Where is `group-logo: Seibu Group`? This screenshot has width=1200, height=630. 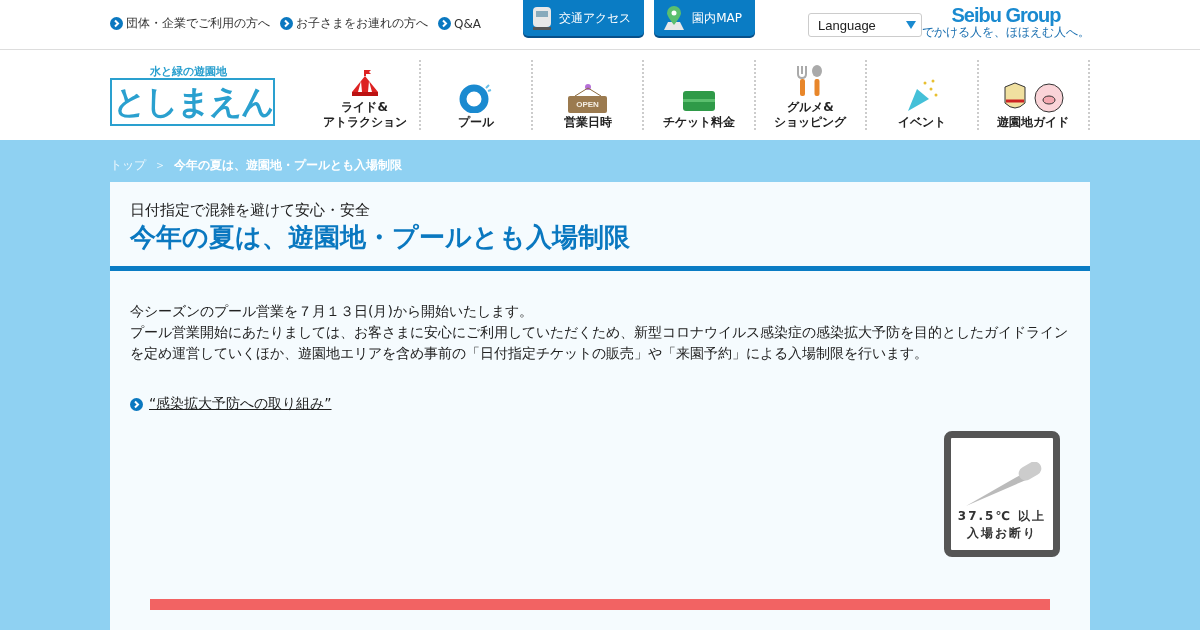 group-logo: Seibu Group is located at coordinates (1006, 15).